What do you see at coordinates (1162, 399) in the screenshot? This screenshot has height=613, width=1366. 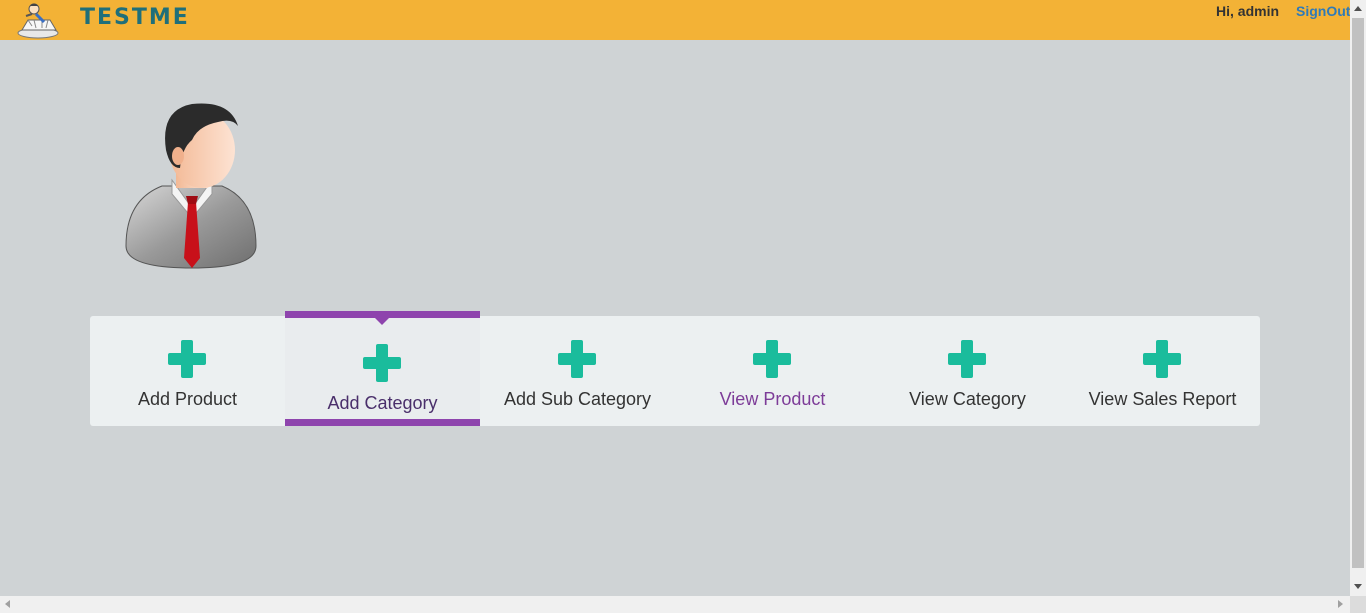 I see `menu-item-label: View Sales Report` at bounding box center [1162, 399].